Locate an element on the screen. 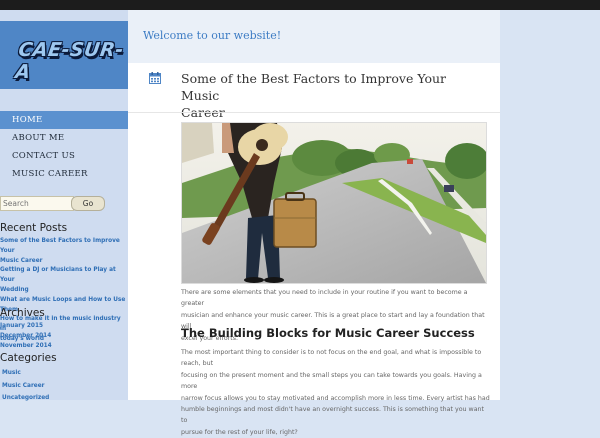  nav-item-home: HOME is located at coordinates (64, 120).